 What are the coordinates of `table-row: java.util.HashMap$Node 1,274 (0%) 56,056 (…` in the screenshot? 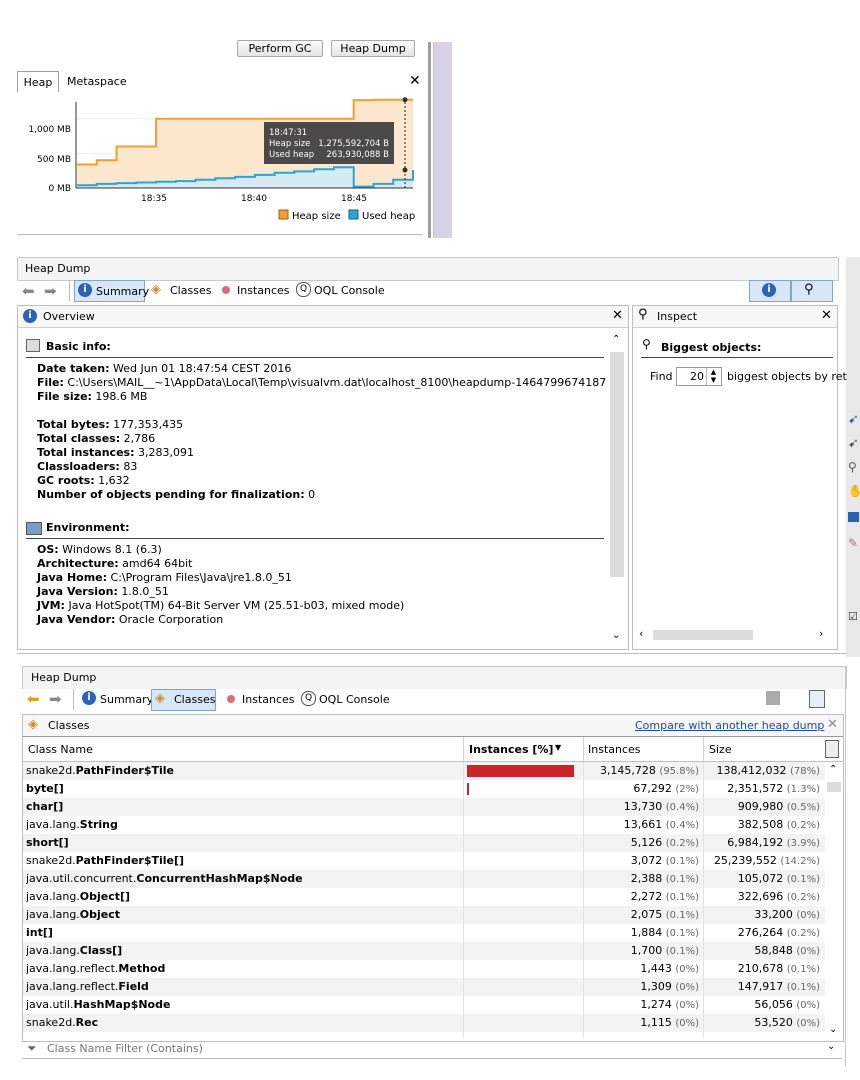 It's located at (424, 1005).